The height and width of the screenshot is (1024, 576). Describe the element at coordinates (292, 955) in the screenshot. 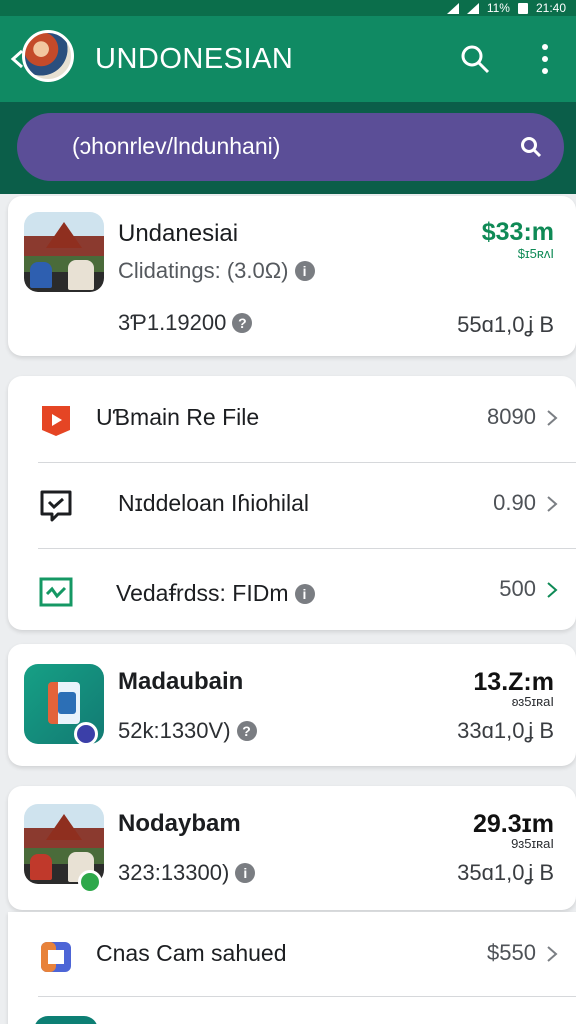

I see `menu-item-calendar: Cnas Cam sahued $550` at that location.